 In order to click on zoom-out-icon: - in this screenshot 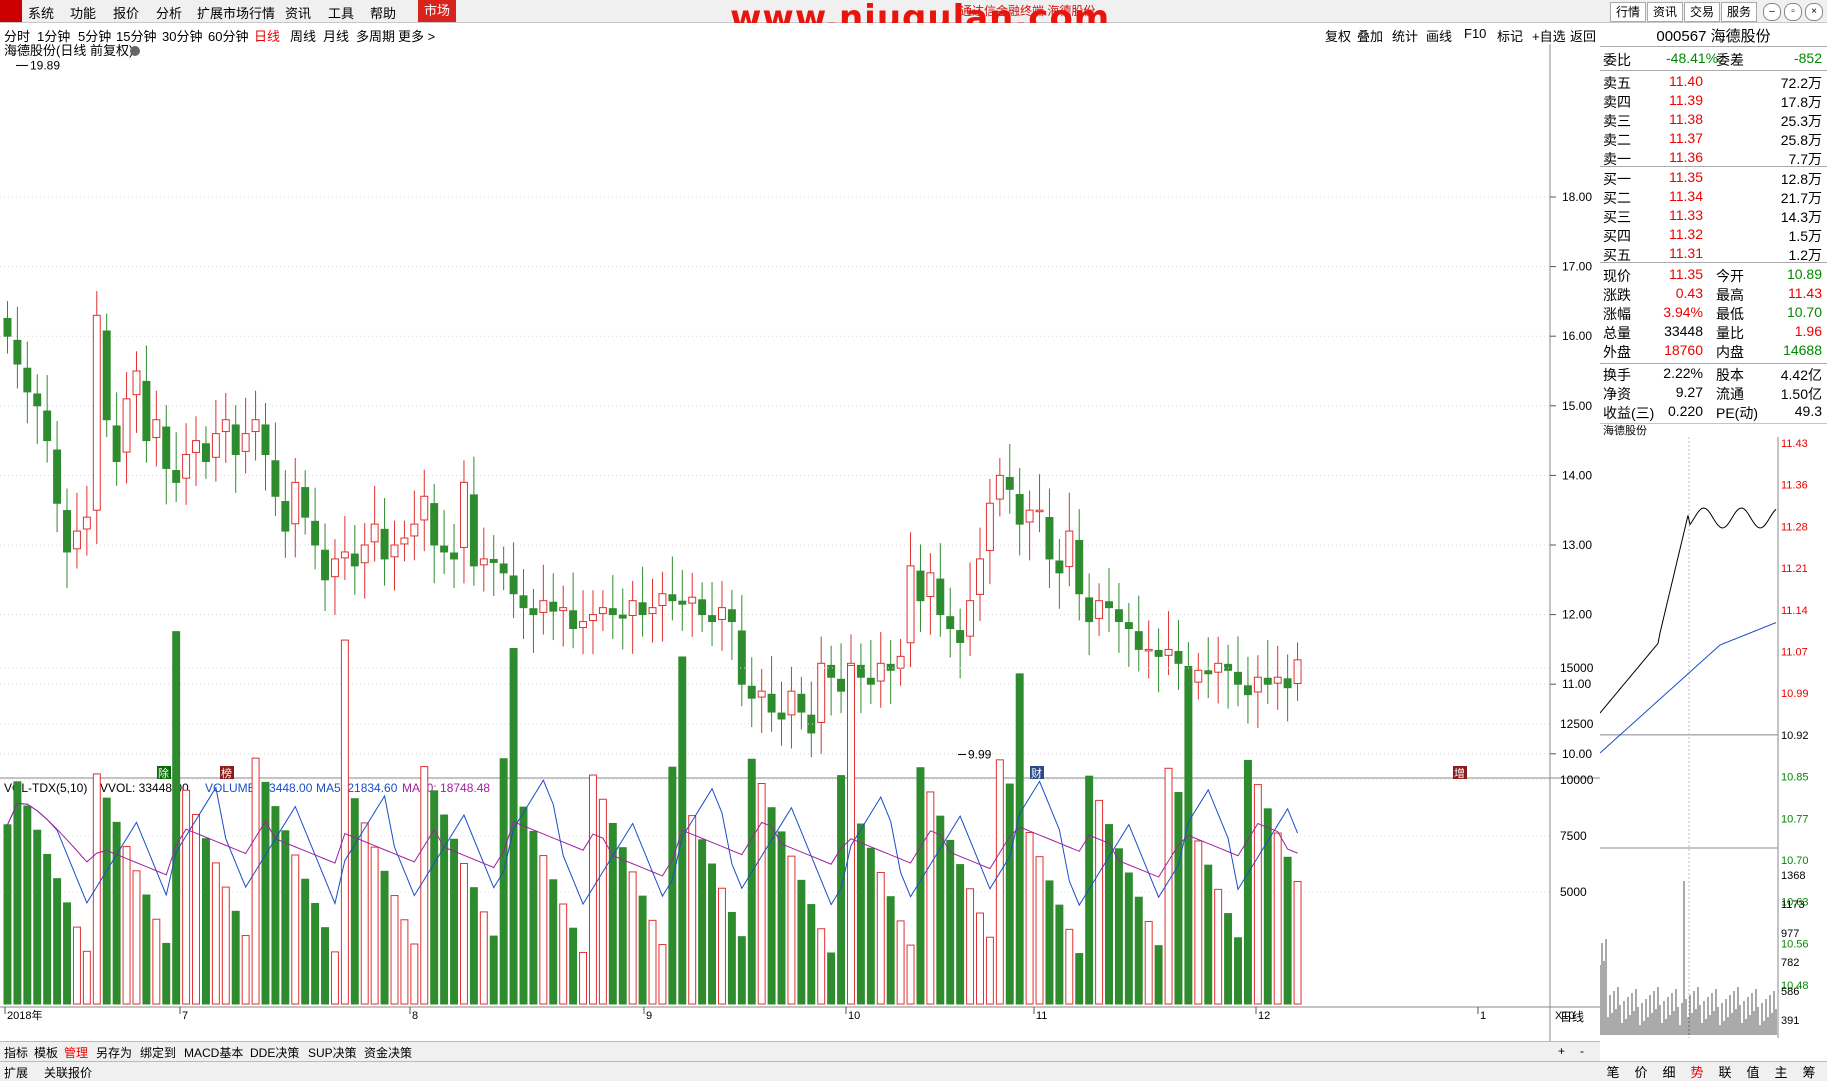, I will do `click(1582, 1051)`.